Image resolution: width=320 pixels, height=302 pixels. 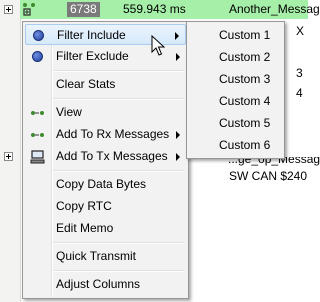 What do you see at coordinates (86, 84) in the screenshot?
I see `menu-item-label: Clear Stats` at bounding box center [86, 84].